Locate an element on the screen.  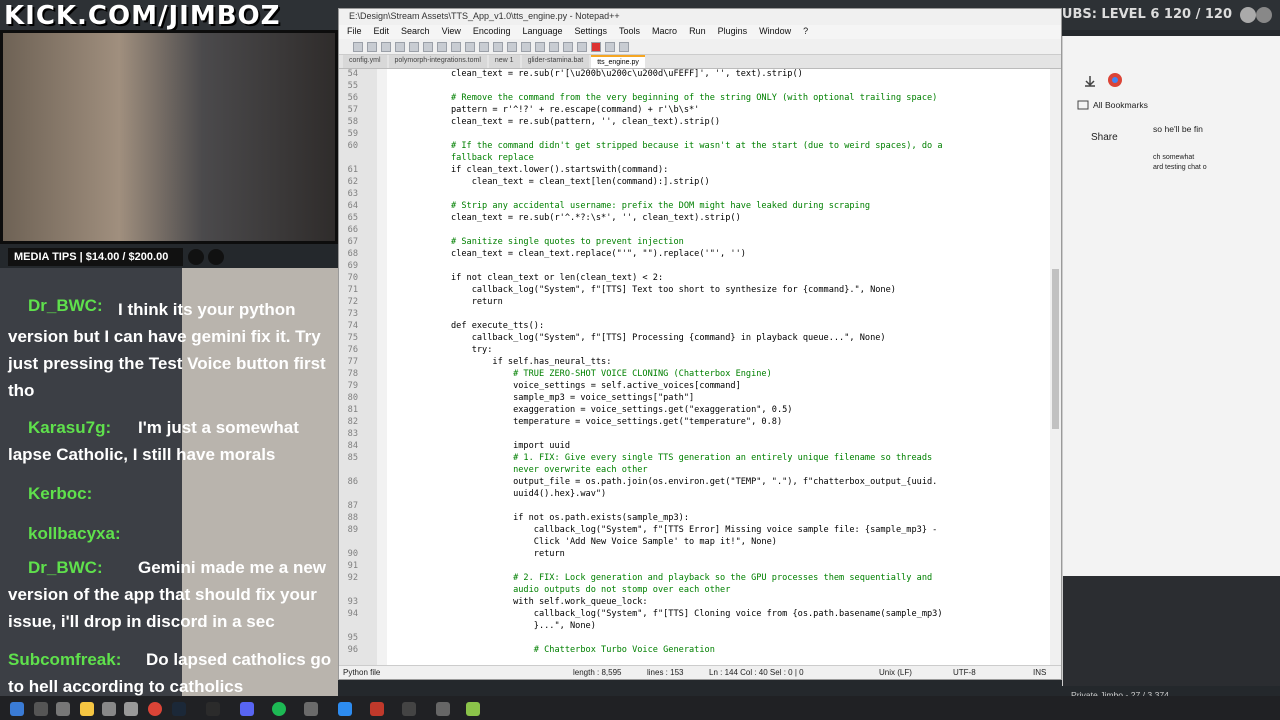
fold-margin is located at coordinates (382, 368).